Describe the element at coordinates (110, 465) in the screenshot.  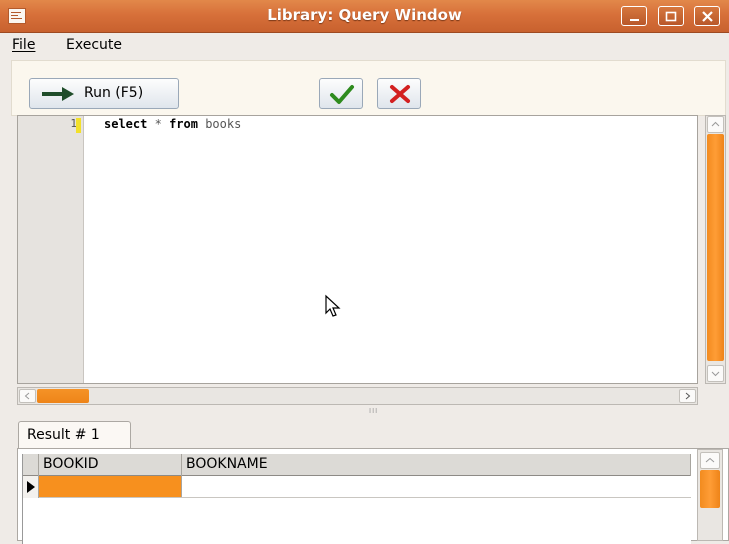
I see `column-header-bookid: BOOKID` at that location.